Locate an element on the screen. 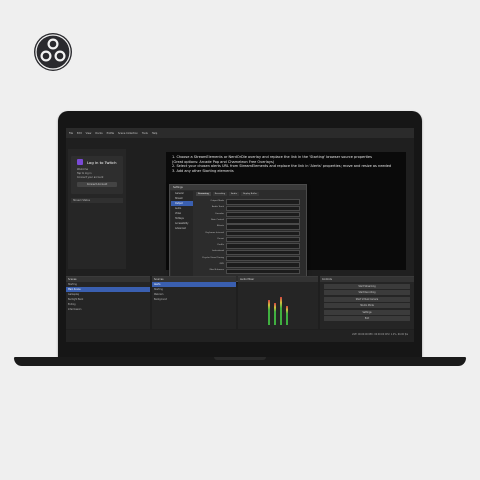 The width and height of the screenshot is (480, 480). settings-dialog-title: Settings is located at coordinates (238, 187).